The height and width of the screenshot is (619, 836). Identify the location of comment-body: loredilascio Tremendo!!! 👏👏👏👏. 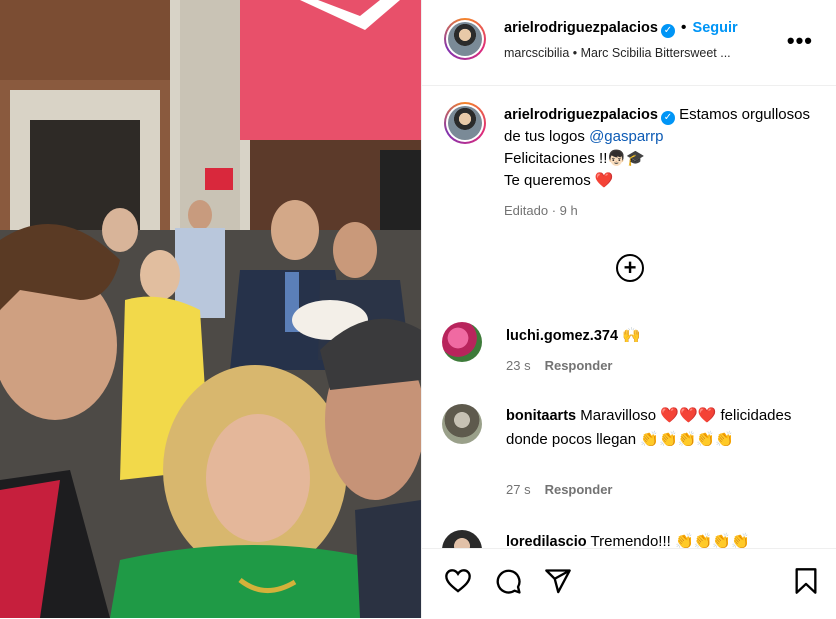
(661, 539).